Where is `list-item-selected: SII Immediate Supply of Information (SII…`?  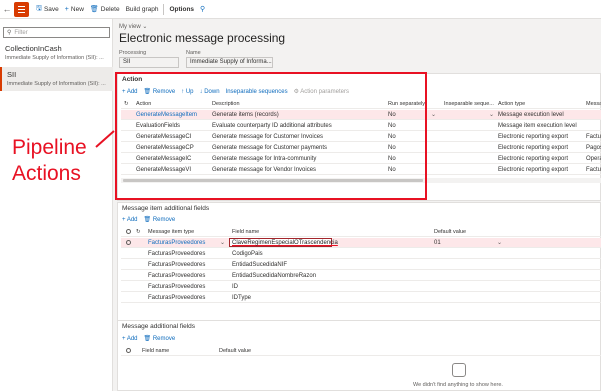
list-item-selected: SII Immediate Supply of Information (SII… is located at coordinates (56, 79).